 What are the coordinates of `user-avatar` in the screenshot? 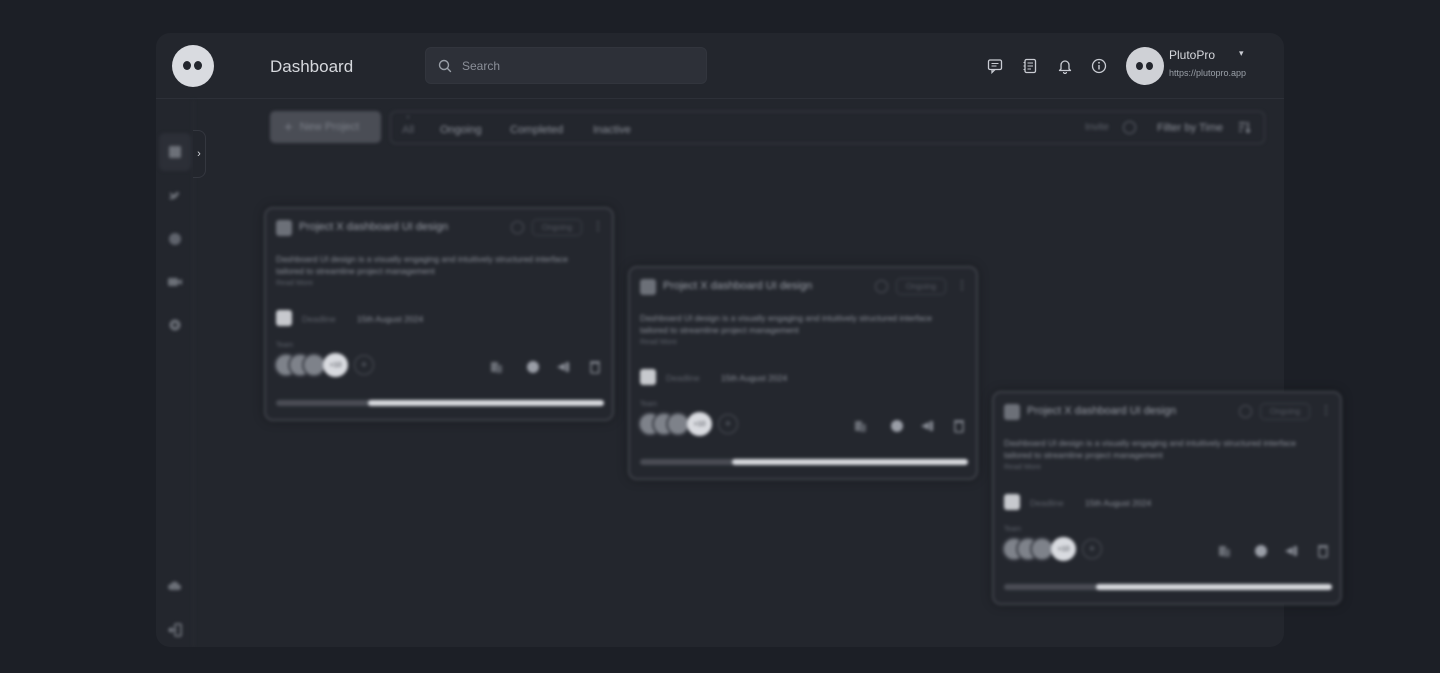 It's located at (1145, 66).